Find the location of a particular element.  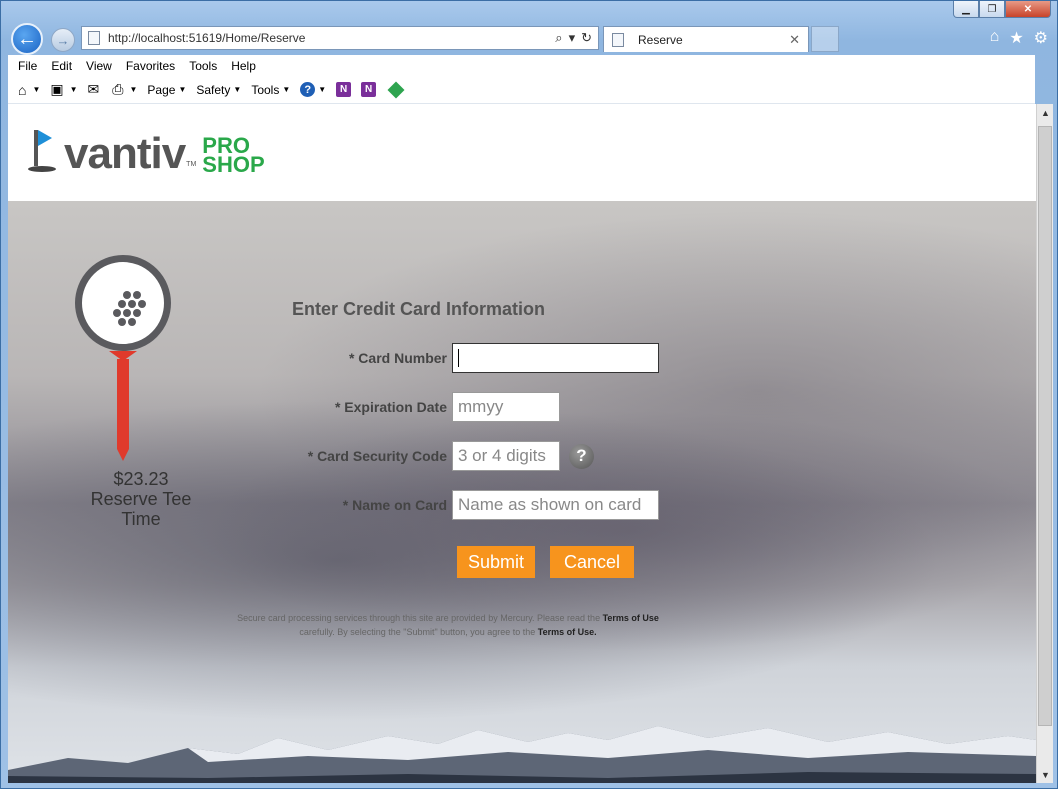

security-code-help-icon: ? is located at coordinates (581, 456).